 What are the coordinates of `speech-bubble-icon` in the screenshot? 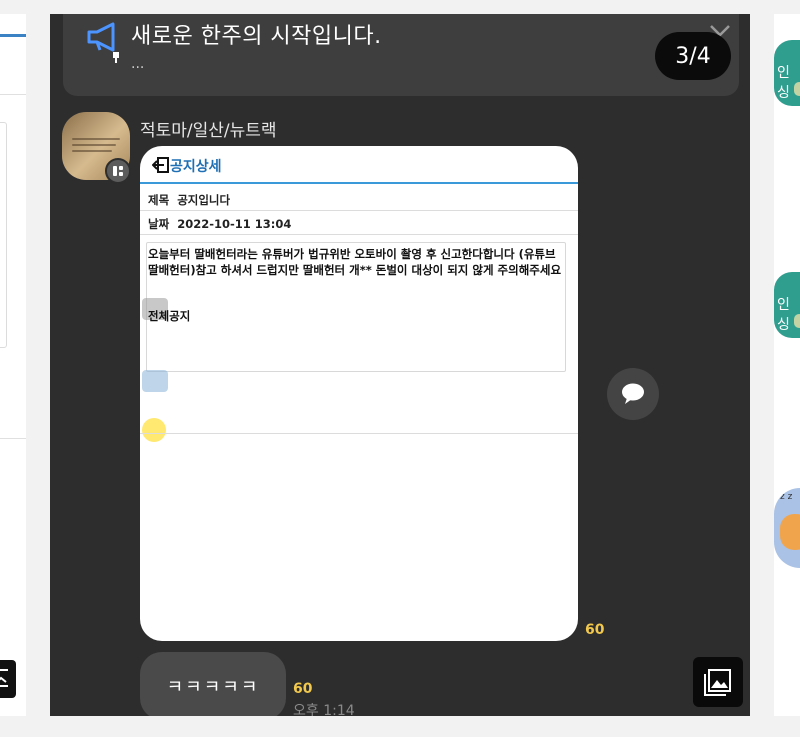 It's located at (633, 393).